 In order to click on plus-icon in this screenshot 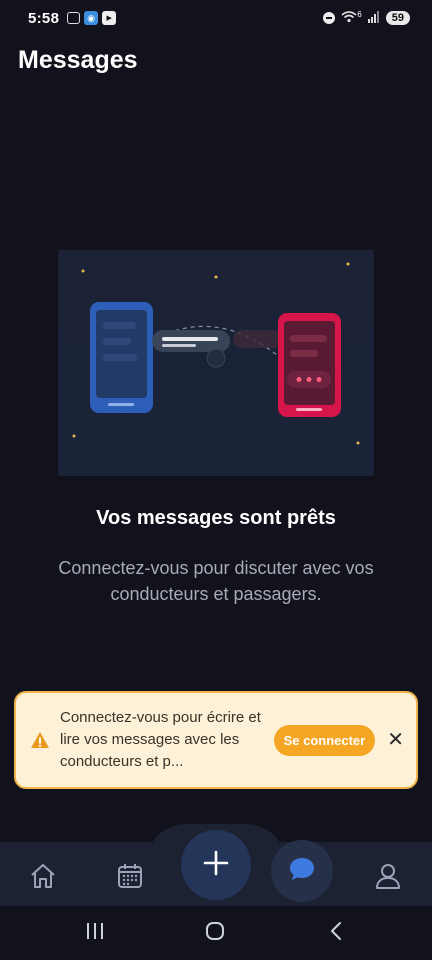, I will do `click(216, 865)`.